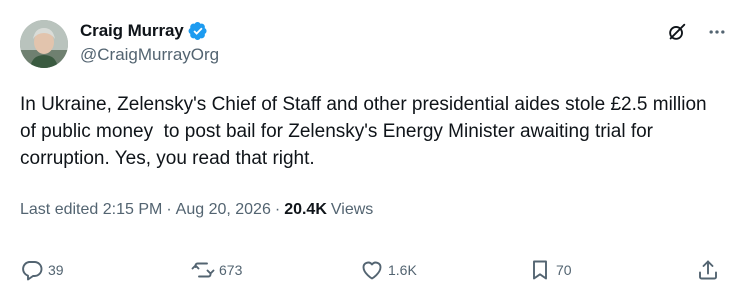 This screenshot has height=303, width=749. I want to click on views-label: Views, so click(352, 210).